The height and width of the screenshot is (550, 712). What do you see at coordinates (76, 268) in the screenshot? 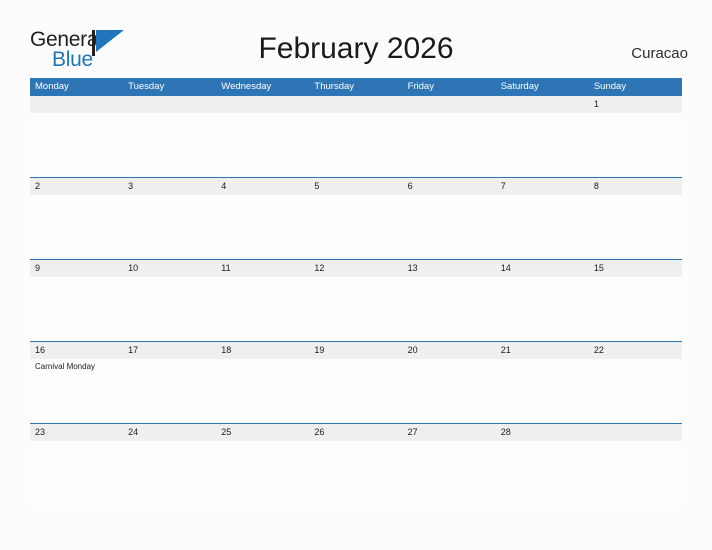
I see `day-number: 9` at bounding box center [76, 268].